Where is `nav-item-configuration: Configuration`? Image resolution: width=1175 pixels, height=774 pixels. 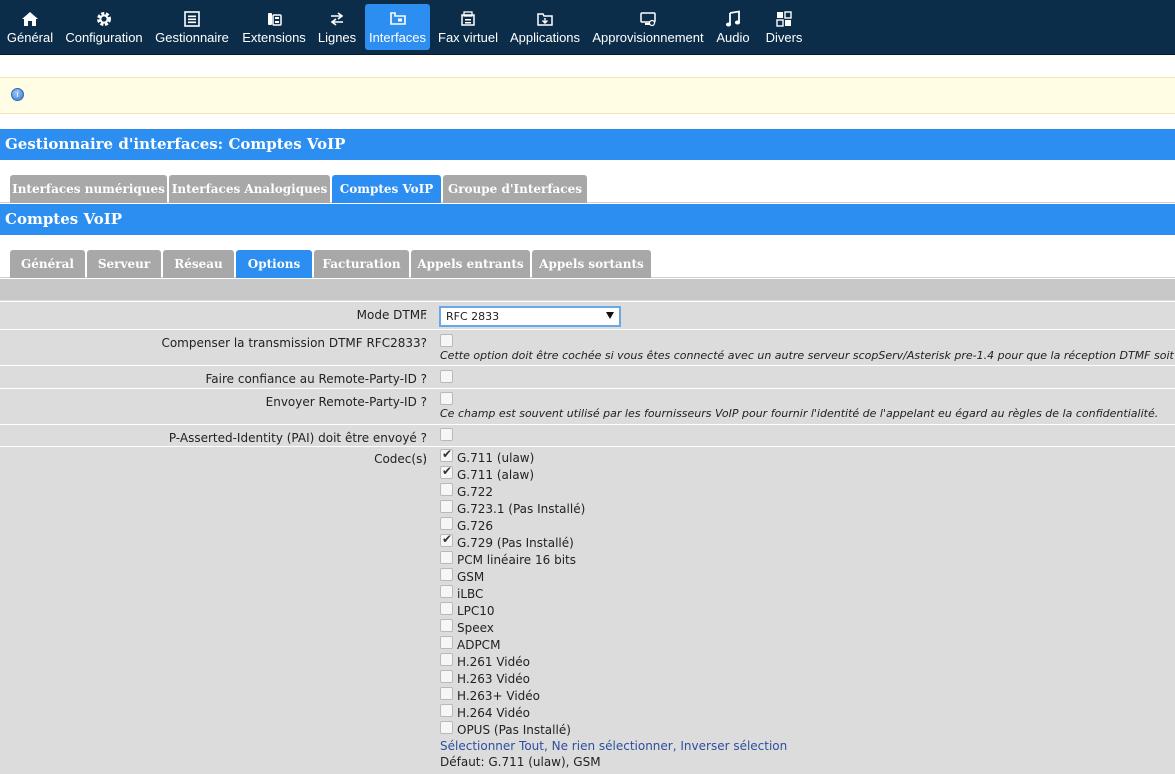 nav-item-configuration: Configuration is located at coordinates (104, 28).